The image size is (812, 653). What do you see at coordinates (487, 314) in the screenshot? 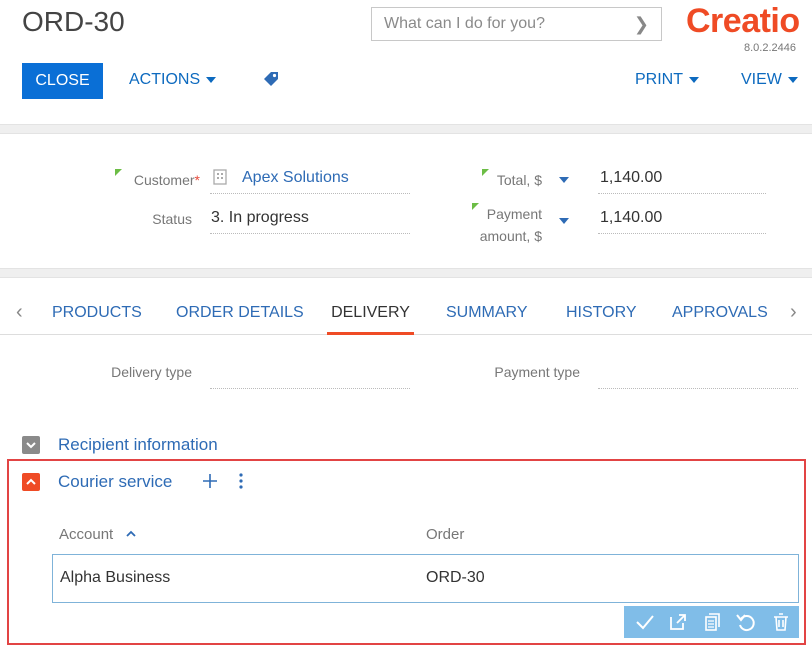
I see `tab-summary: SUMMARY` at bounding box center [487, 314].